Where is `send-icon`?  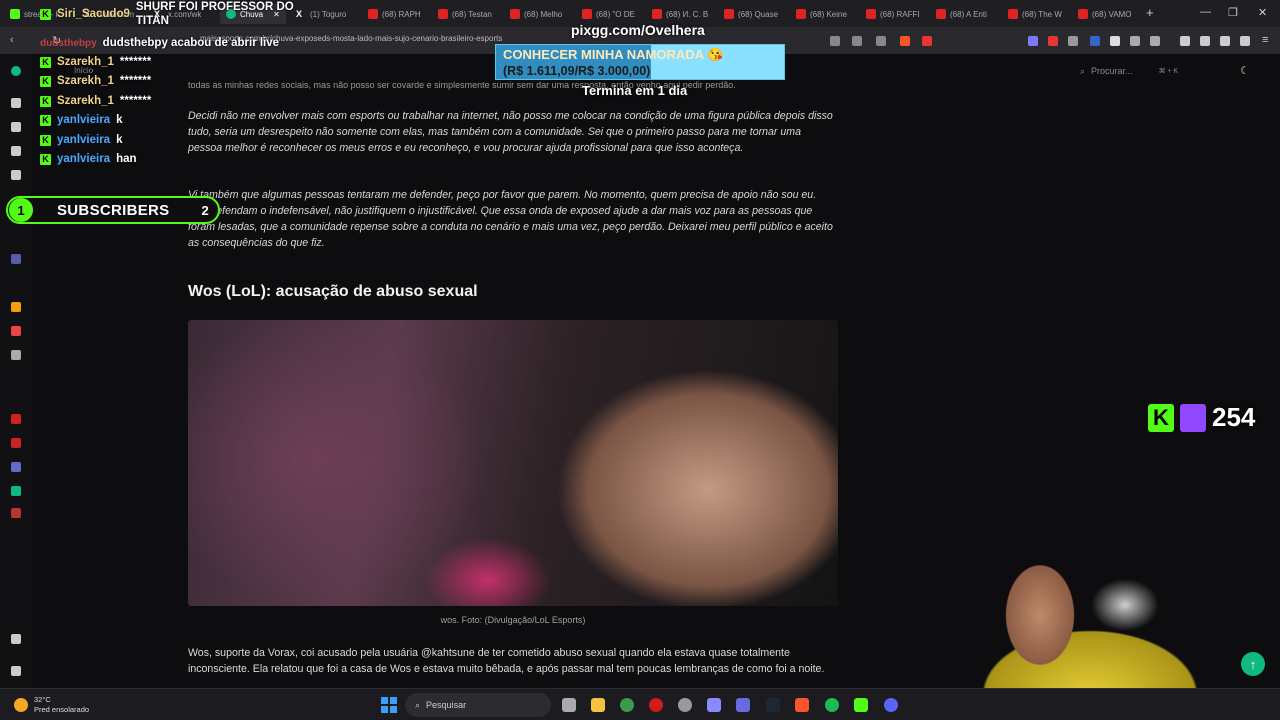 send-icon is located at coordinates (16, 639).